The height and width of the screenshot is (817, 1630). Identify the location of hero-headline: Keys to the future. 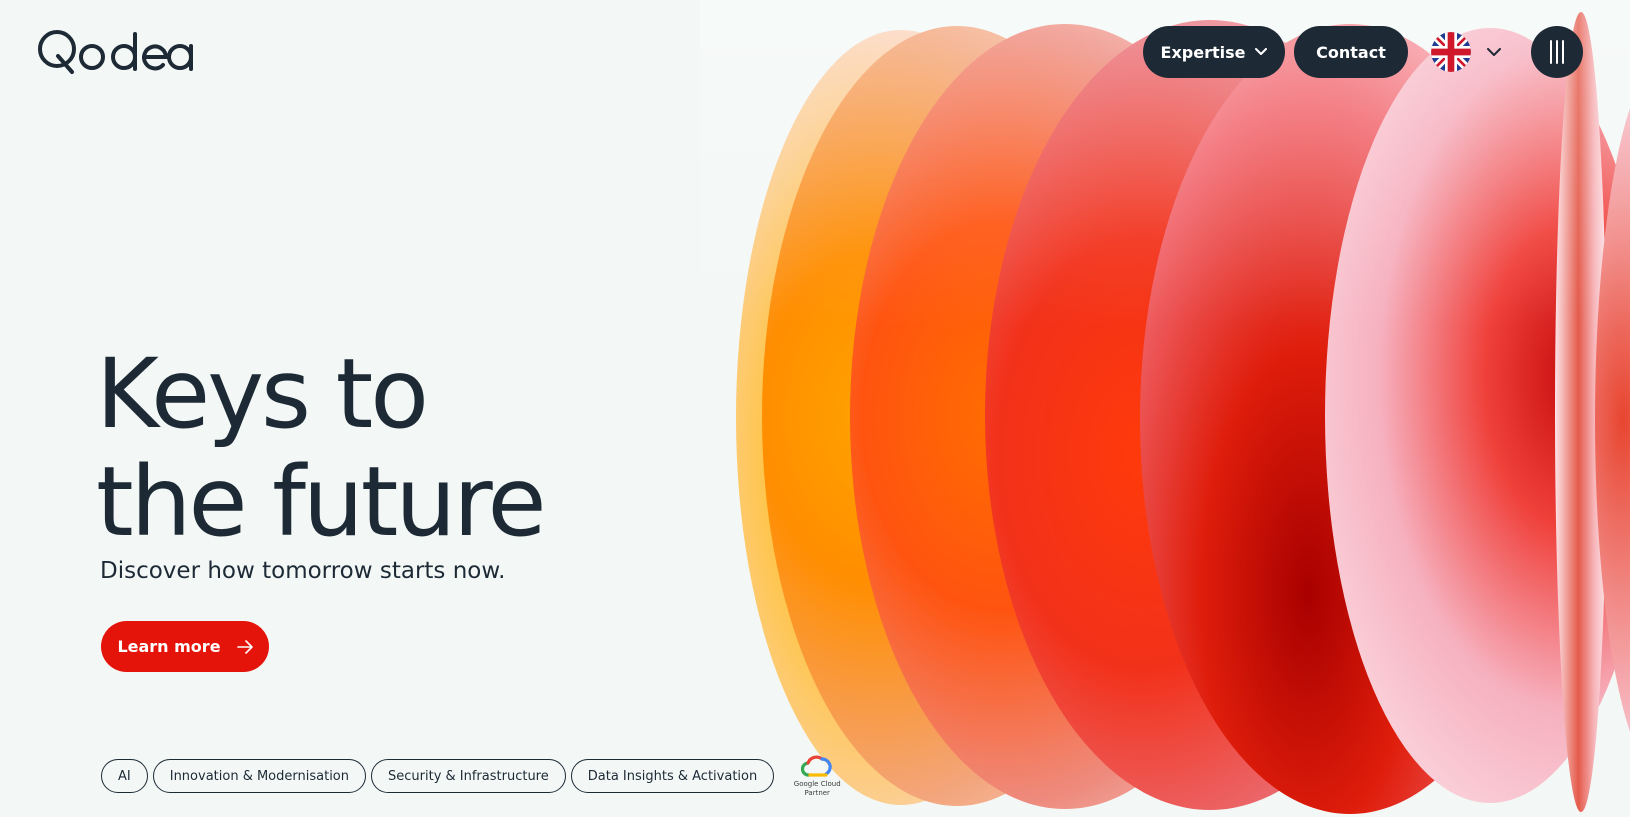
(321, 448).